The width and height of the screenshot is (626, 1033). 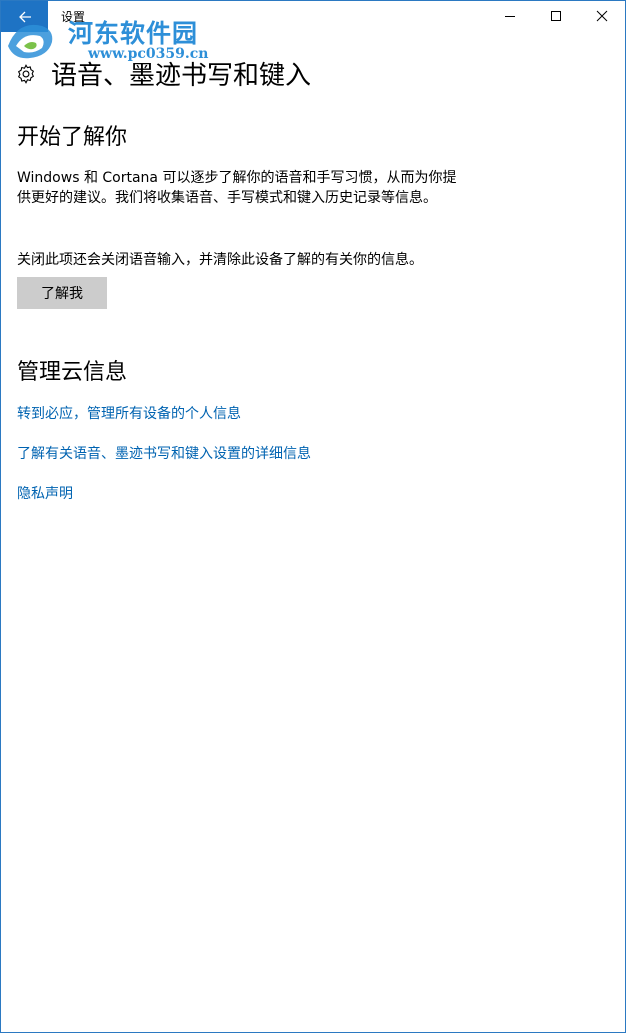 What do you see at coordinates (45, 493) in the screenshot?
I see `privacy-statement-link: 隐私声明` at bounding box center [45, 493].